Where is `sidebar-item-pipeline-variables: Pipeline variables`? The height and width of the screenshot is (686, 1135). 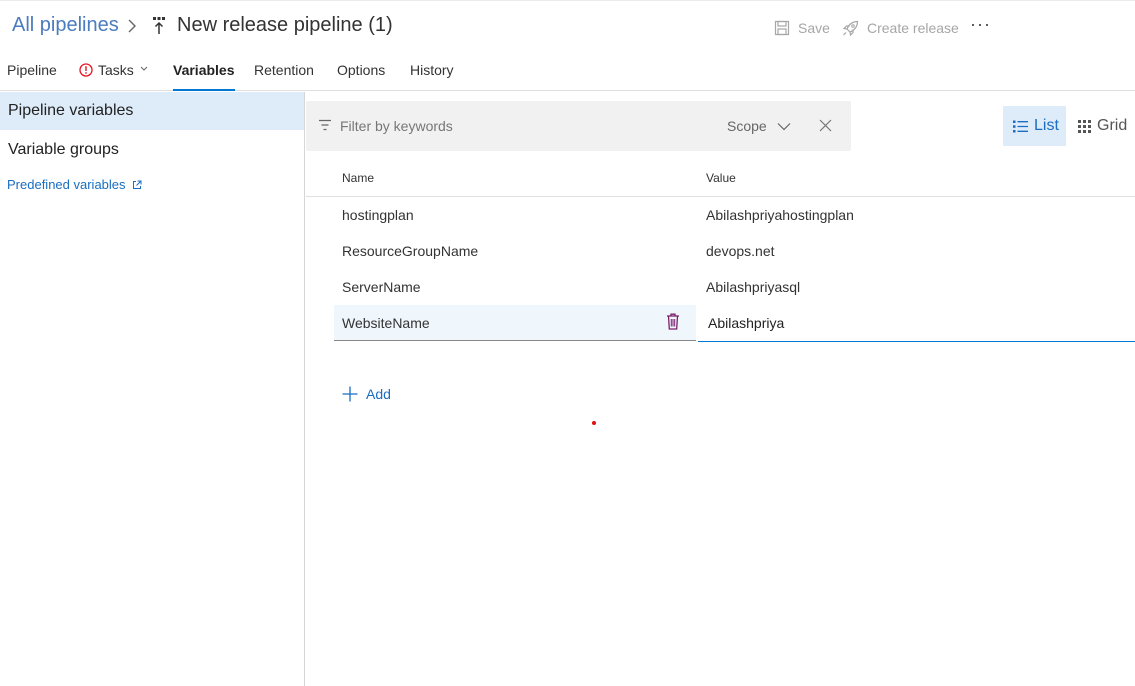 sidebar-item-pipeline-variables: Pipeline variables is located at coordinates (152, 111).